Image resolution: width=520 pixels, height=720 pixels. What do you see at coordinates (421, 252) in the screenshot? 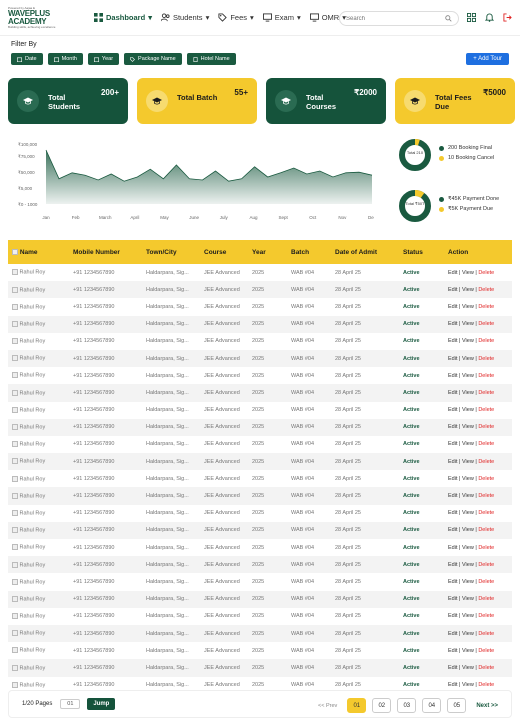
I see `col-status: Status` at bounding box center [421, 252].